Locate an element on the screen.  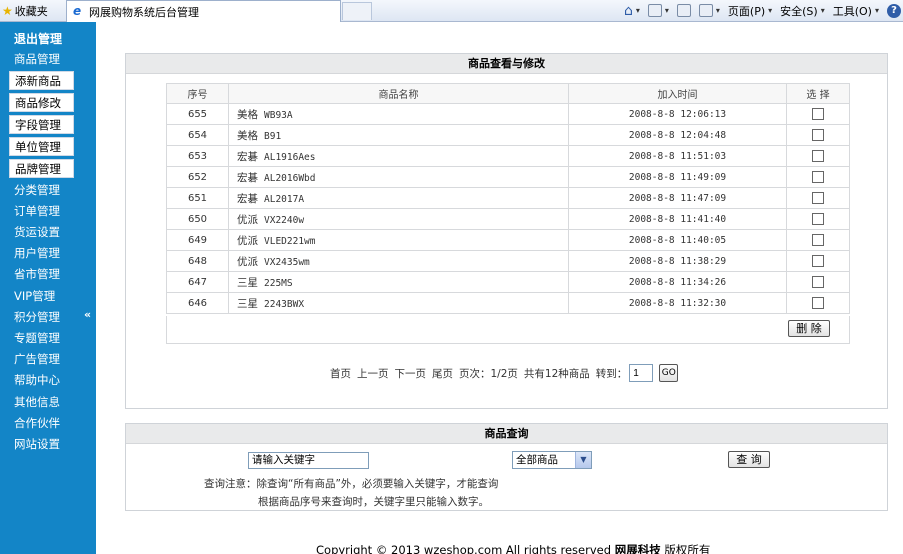
sidebar-item-other: 其他信息 is located at coordinates (44, 402).